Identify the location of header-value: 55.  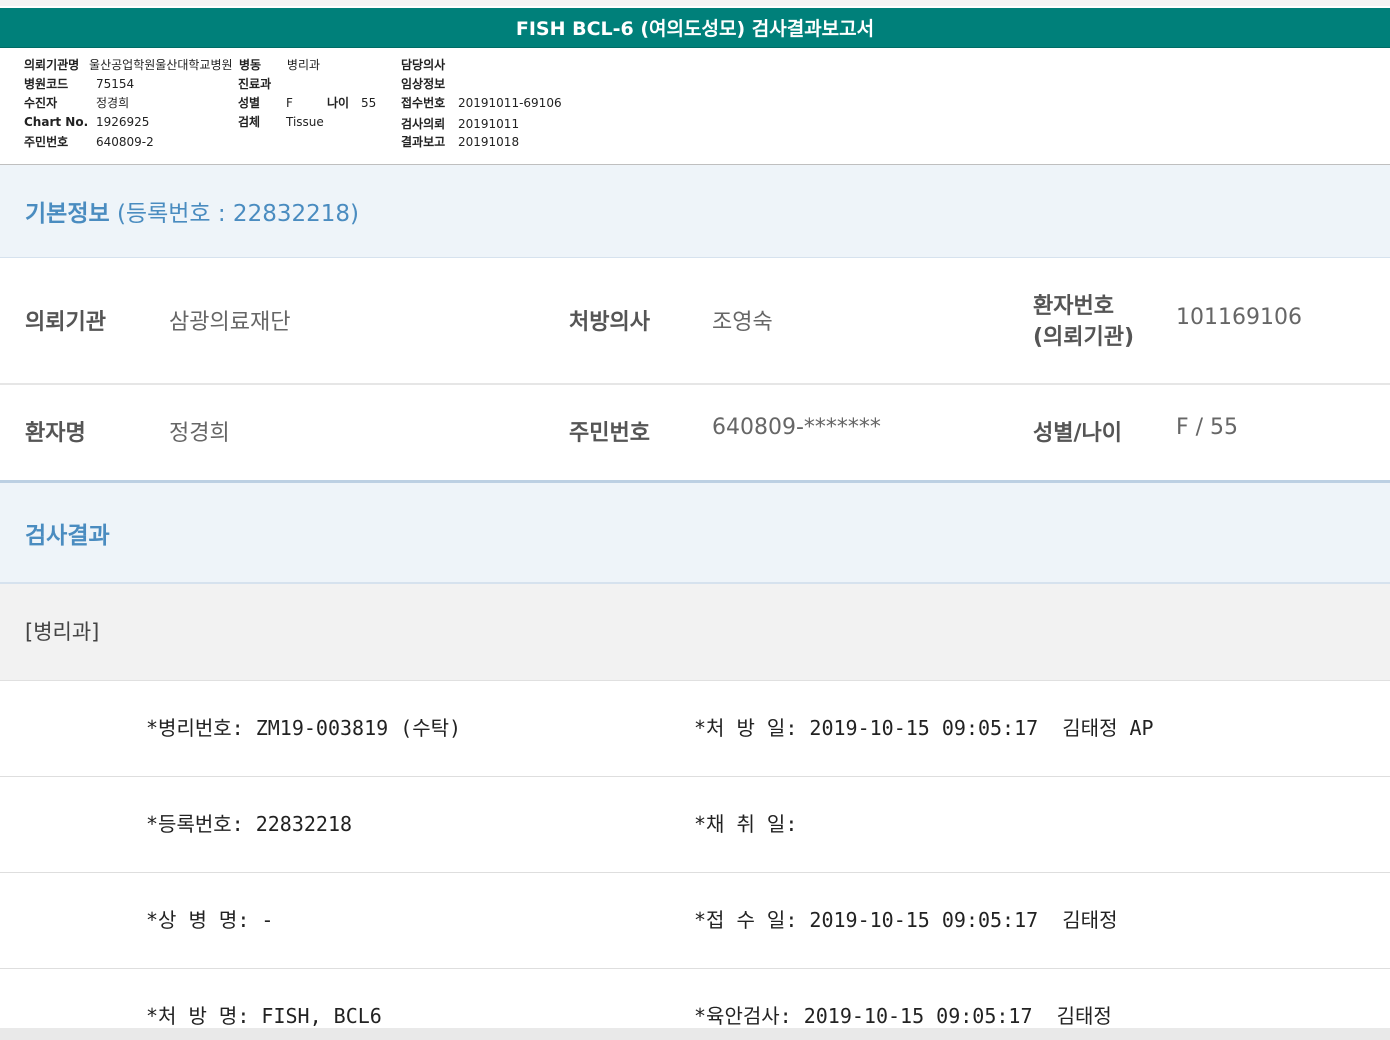
(369, 103).